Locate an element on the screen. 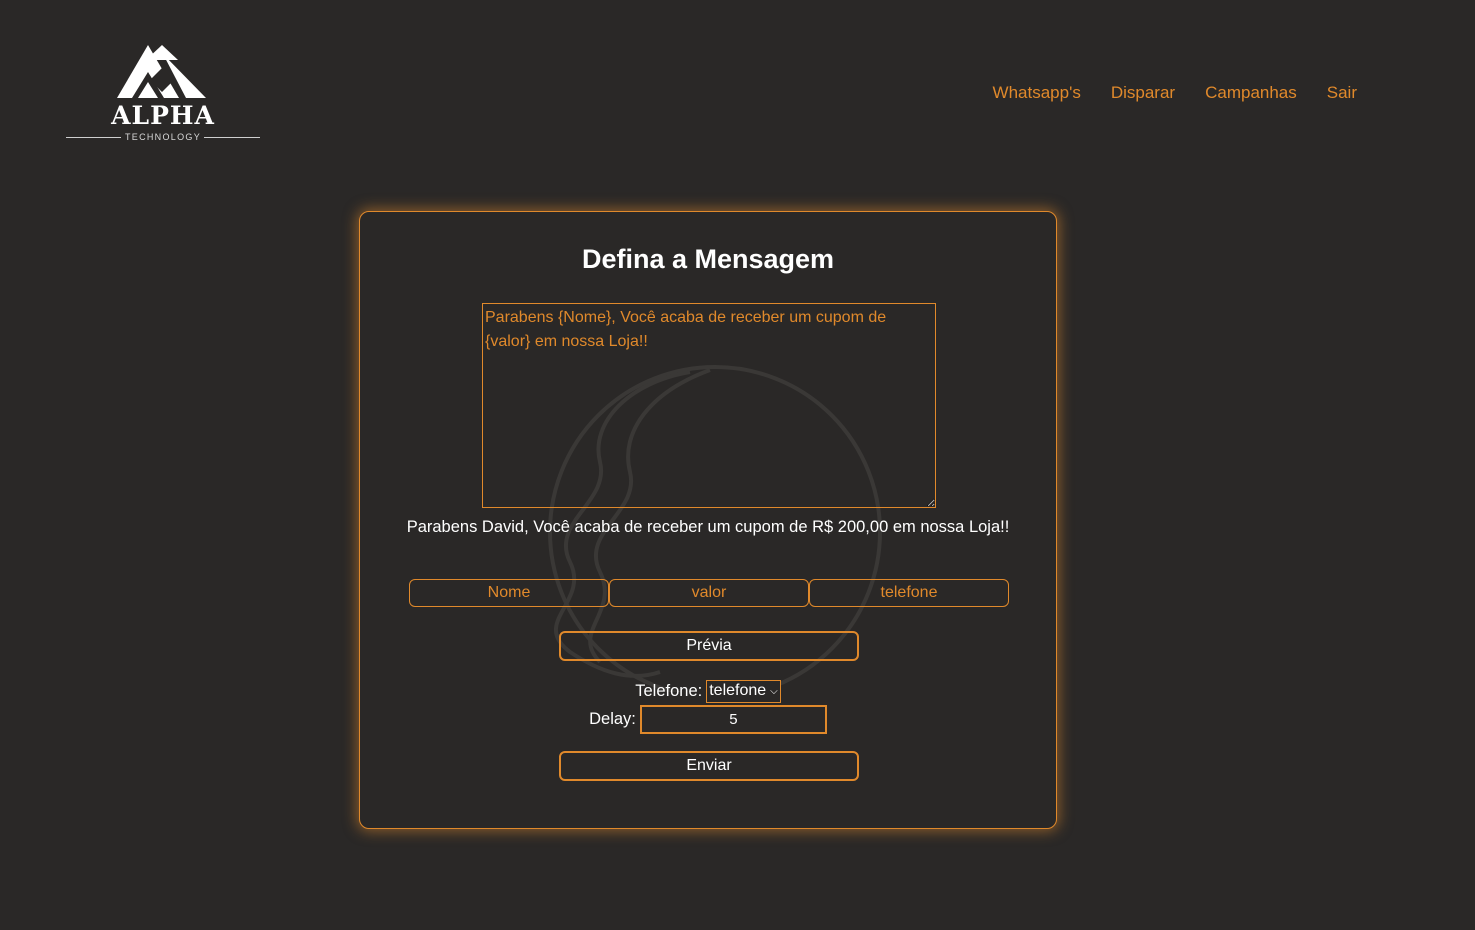  phone-row: Telefone: telefone ⌵ is located at coordinates (708, 691).